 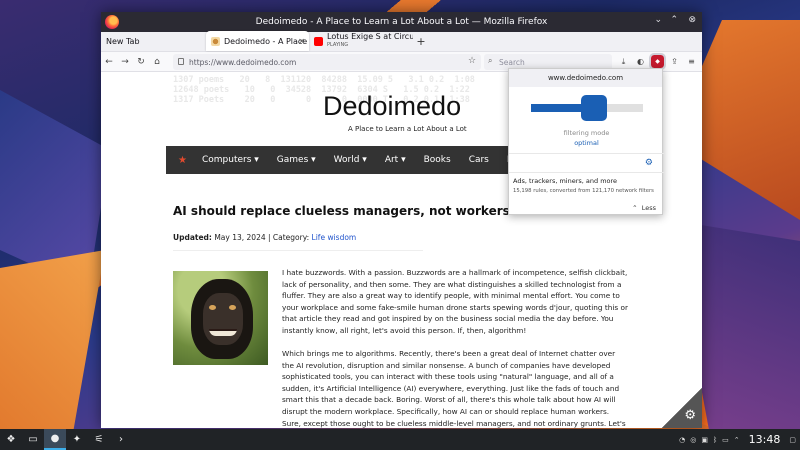 I want to click on firefox-taskbar-icon: ●, so click(x=55, y=439).